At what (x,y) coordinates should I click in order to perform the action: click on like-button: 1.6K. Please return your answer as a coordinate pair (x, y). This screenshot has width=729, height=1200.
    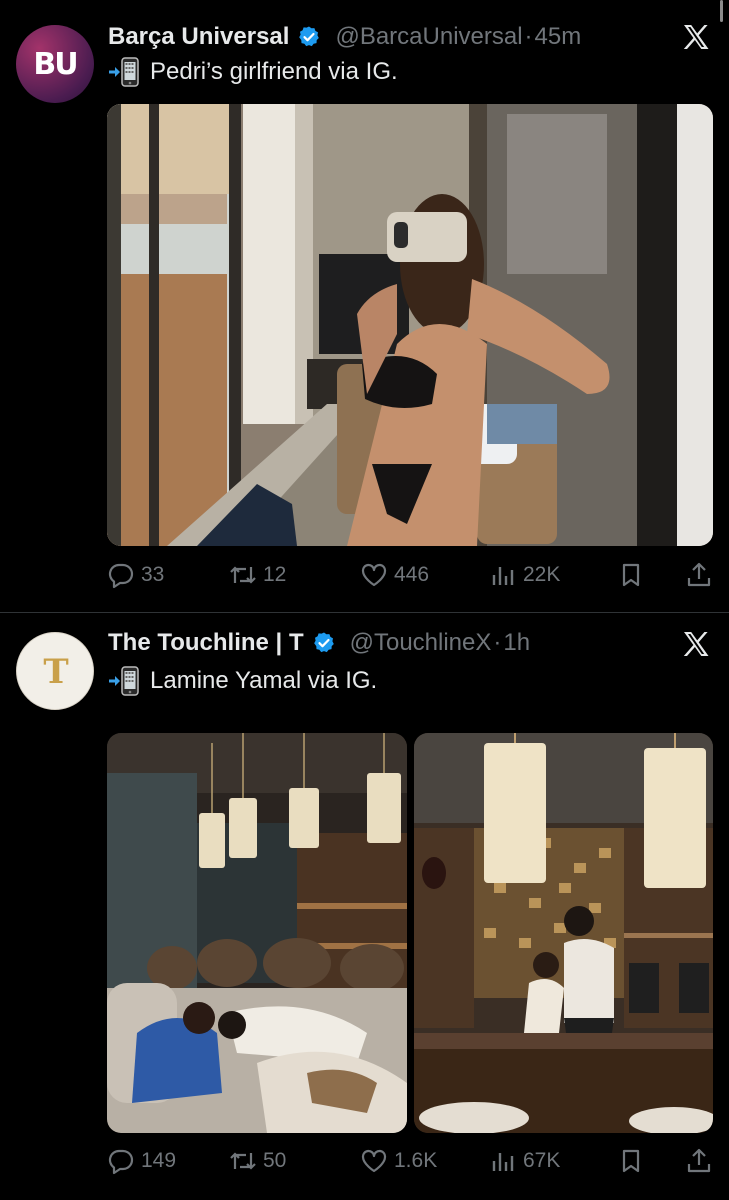
    Looking at the image, I should click on (398, 1161).